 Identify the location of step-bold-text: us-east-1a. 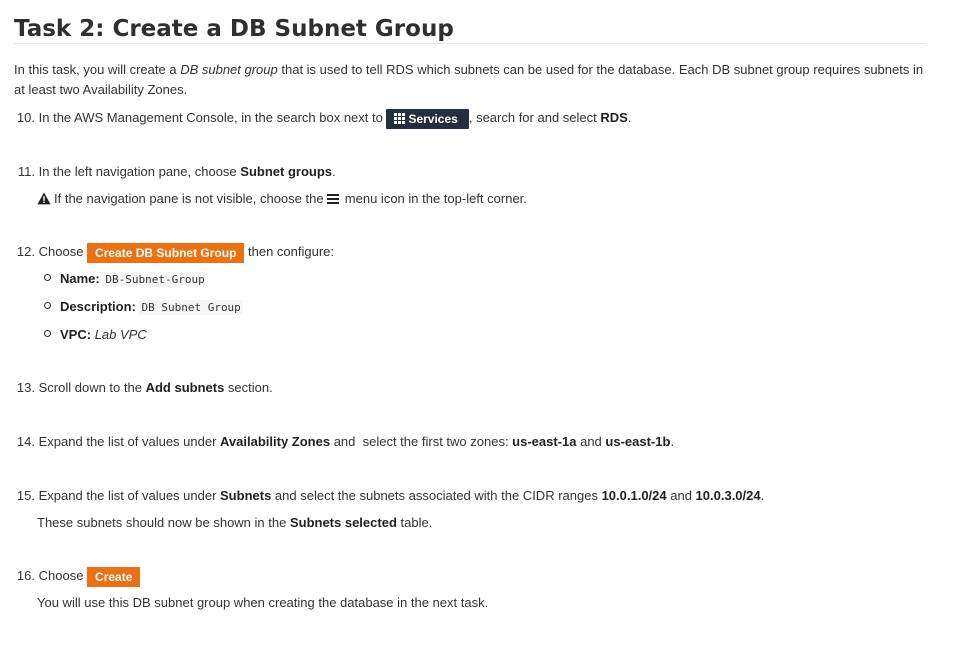
(544, 441).